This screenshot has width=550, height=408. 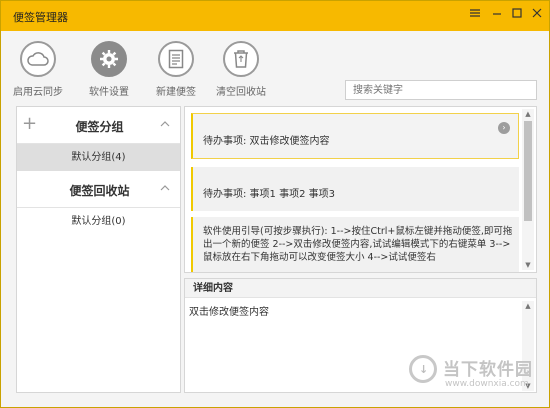 I want to click on sidebar-item-default-group: 默认分组(4), so click(x=98, y=157).